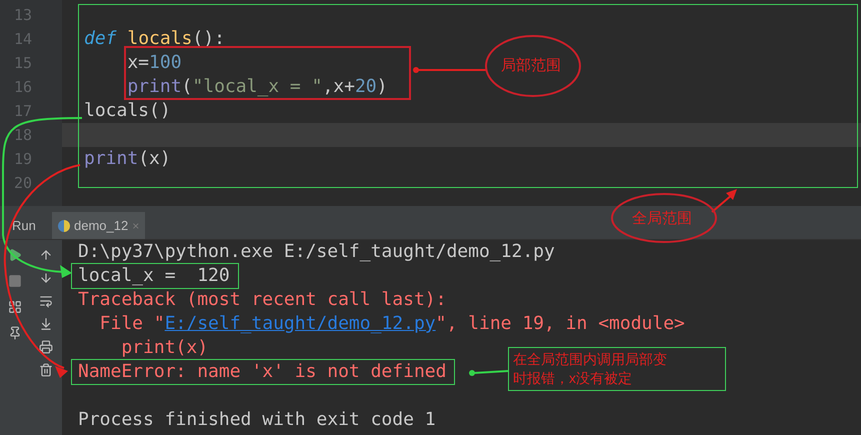 This screenshot has width=861, height=435. Describe the element at coordinates (262, 300) in the screenshot. I see `console-line: Traceback (most recent call last):` at that location.